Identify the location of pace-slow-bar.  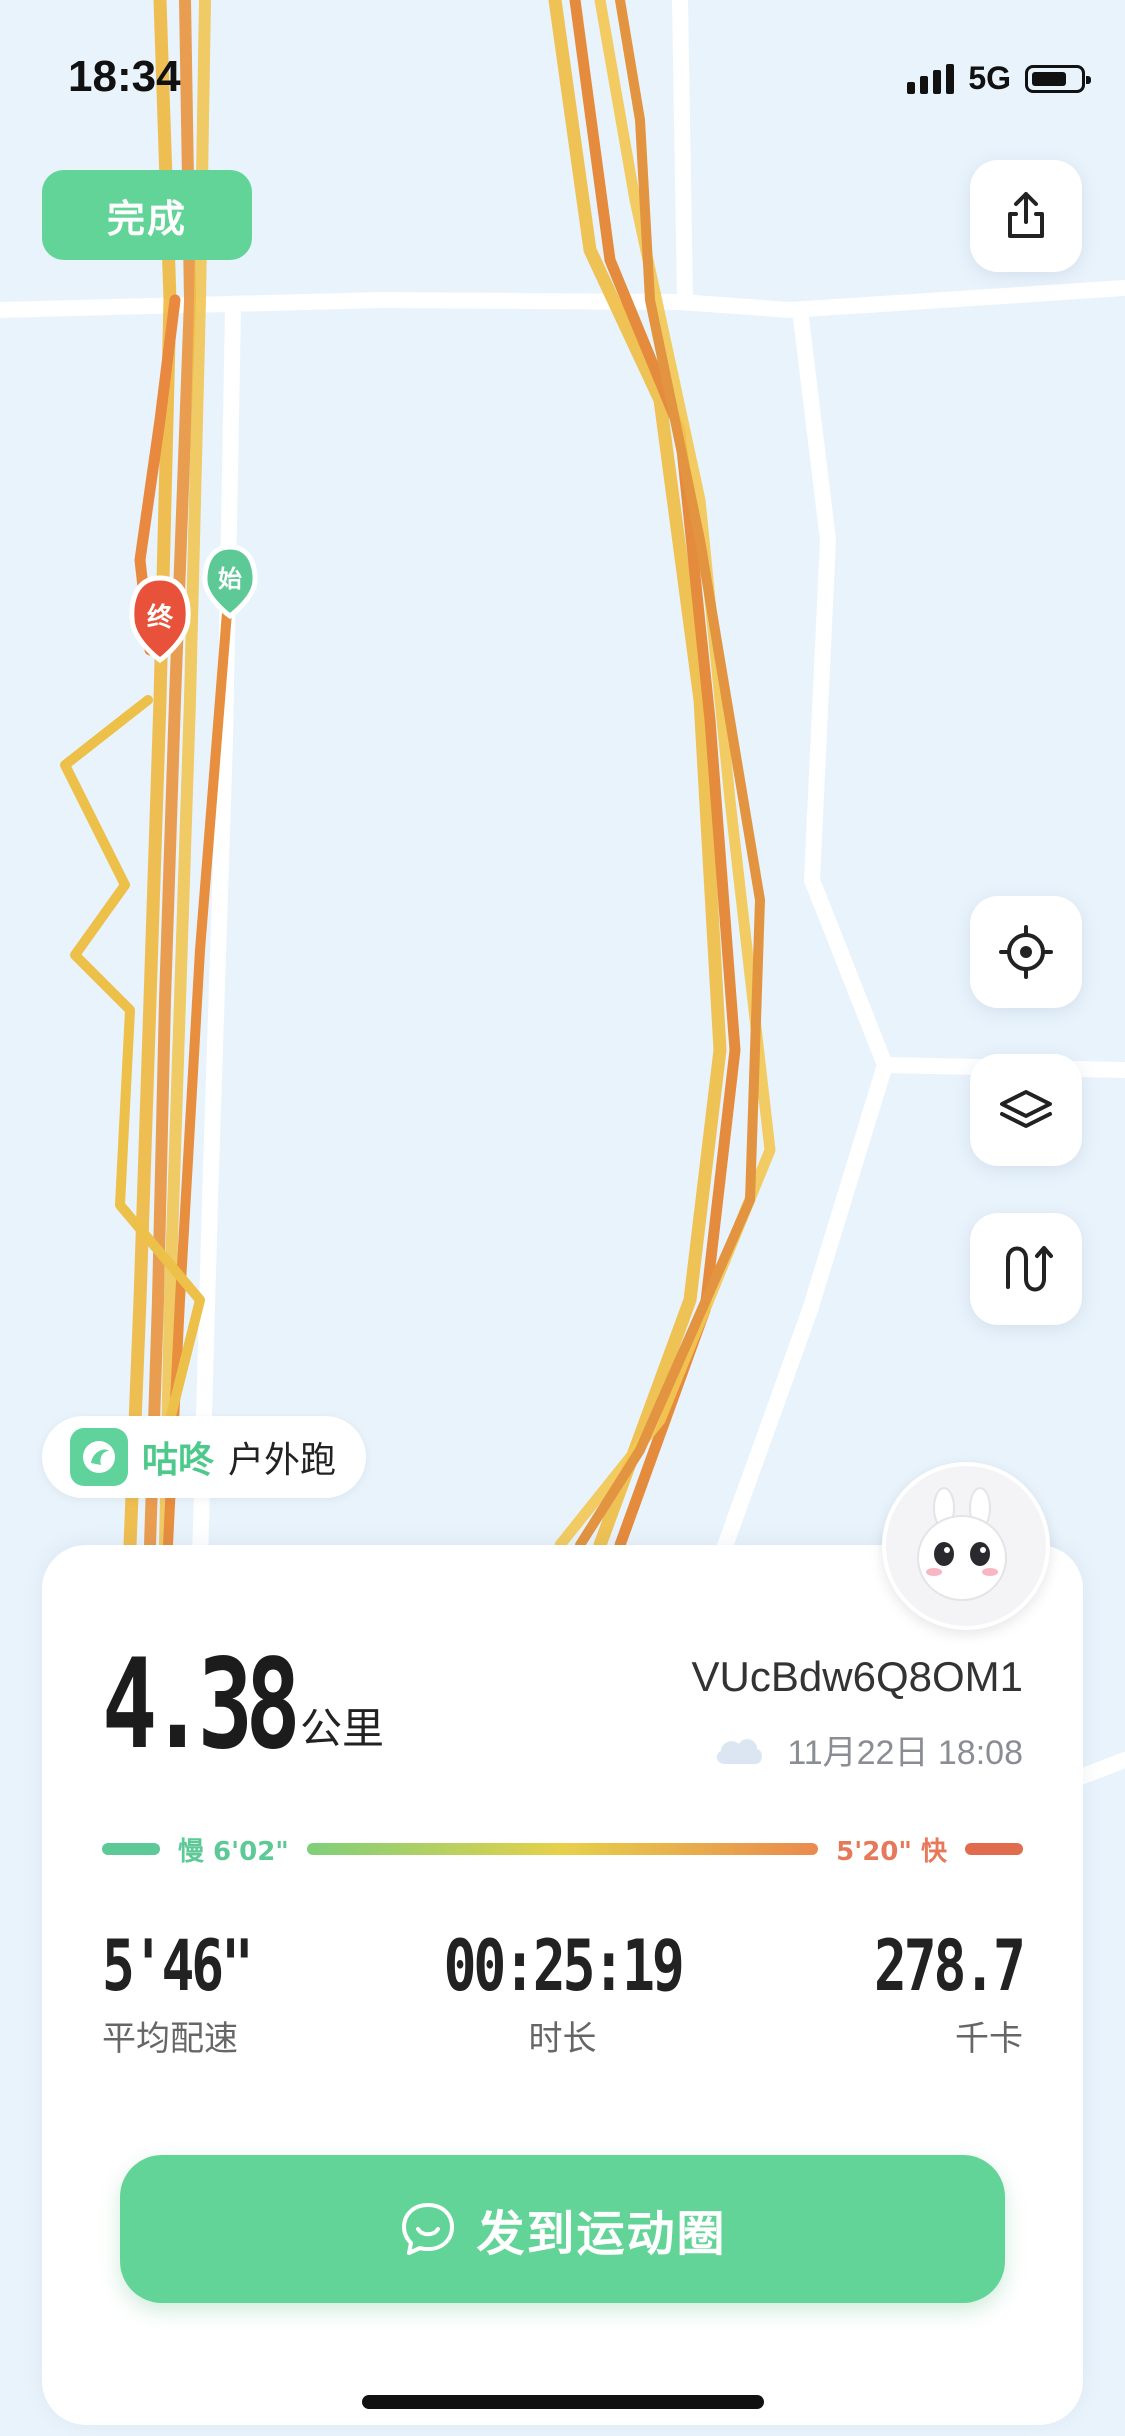
(131, 1849).